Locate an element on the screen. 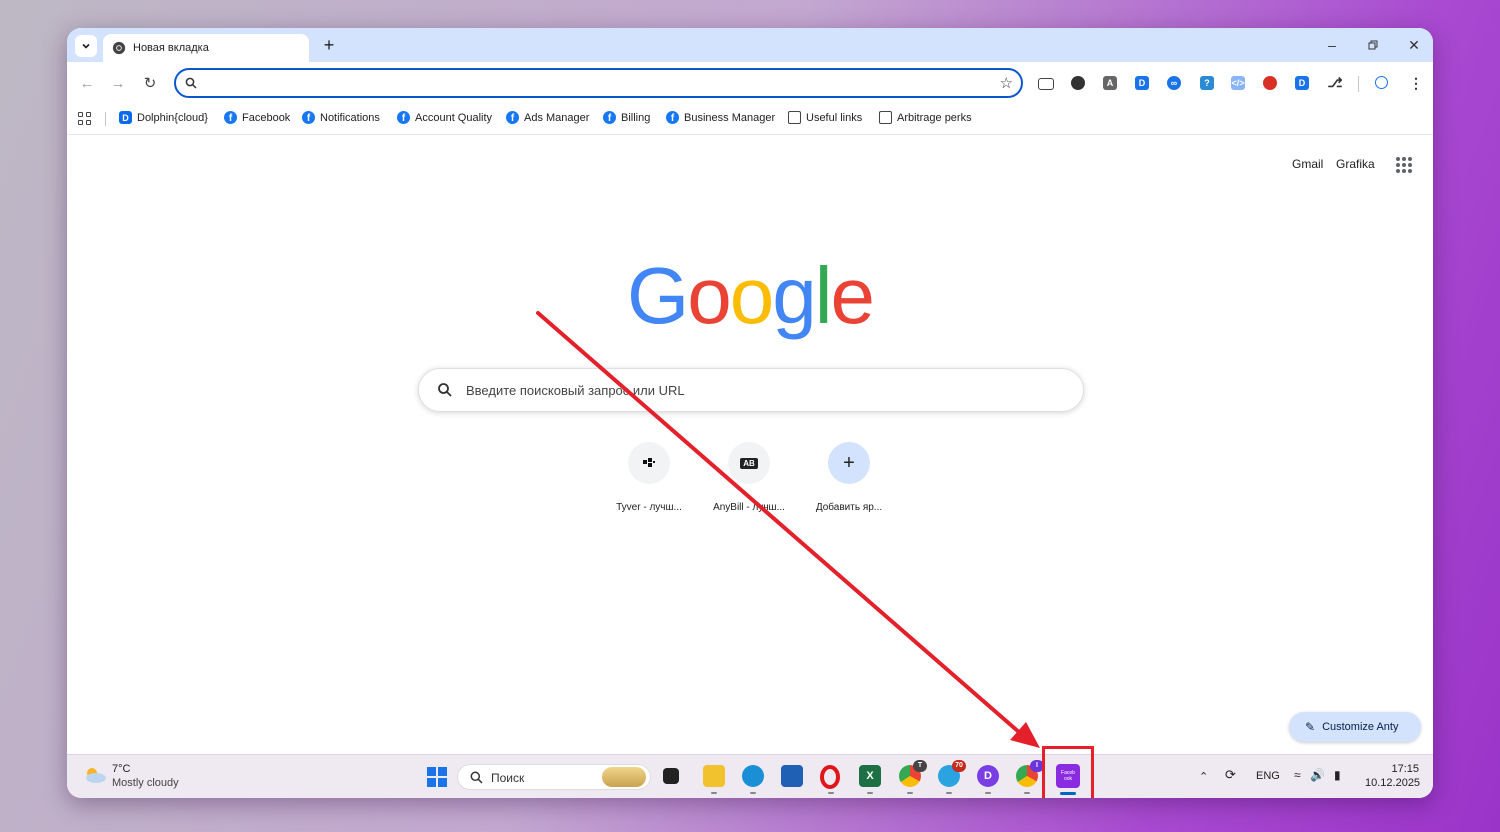  translate-extension-icon: ? is located at coordinates (1207, 83).